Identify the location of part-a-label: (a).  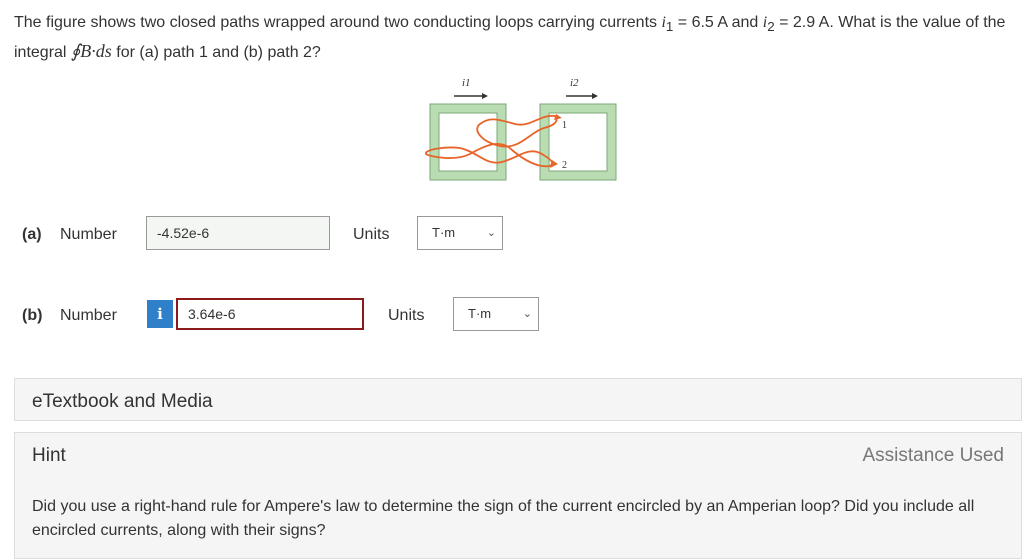
(32, 234).